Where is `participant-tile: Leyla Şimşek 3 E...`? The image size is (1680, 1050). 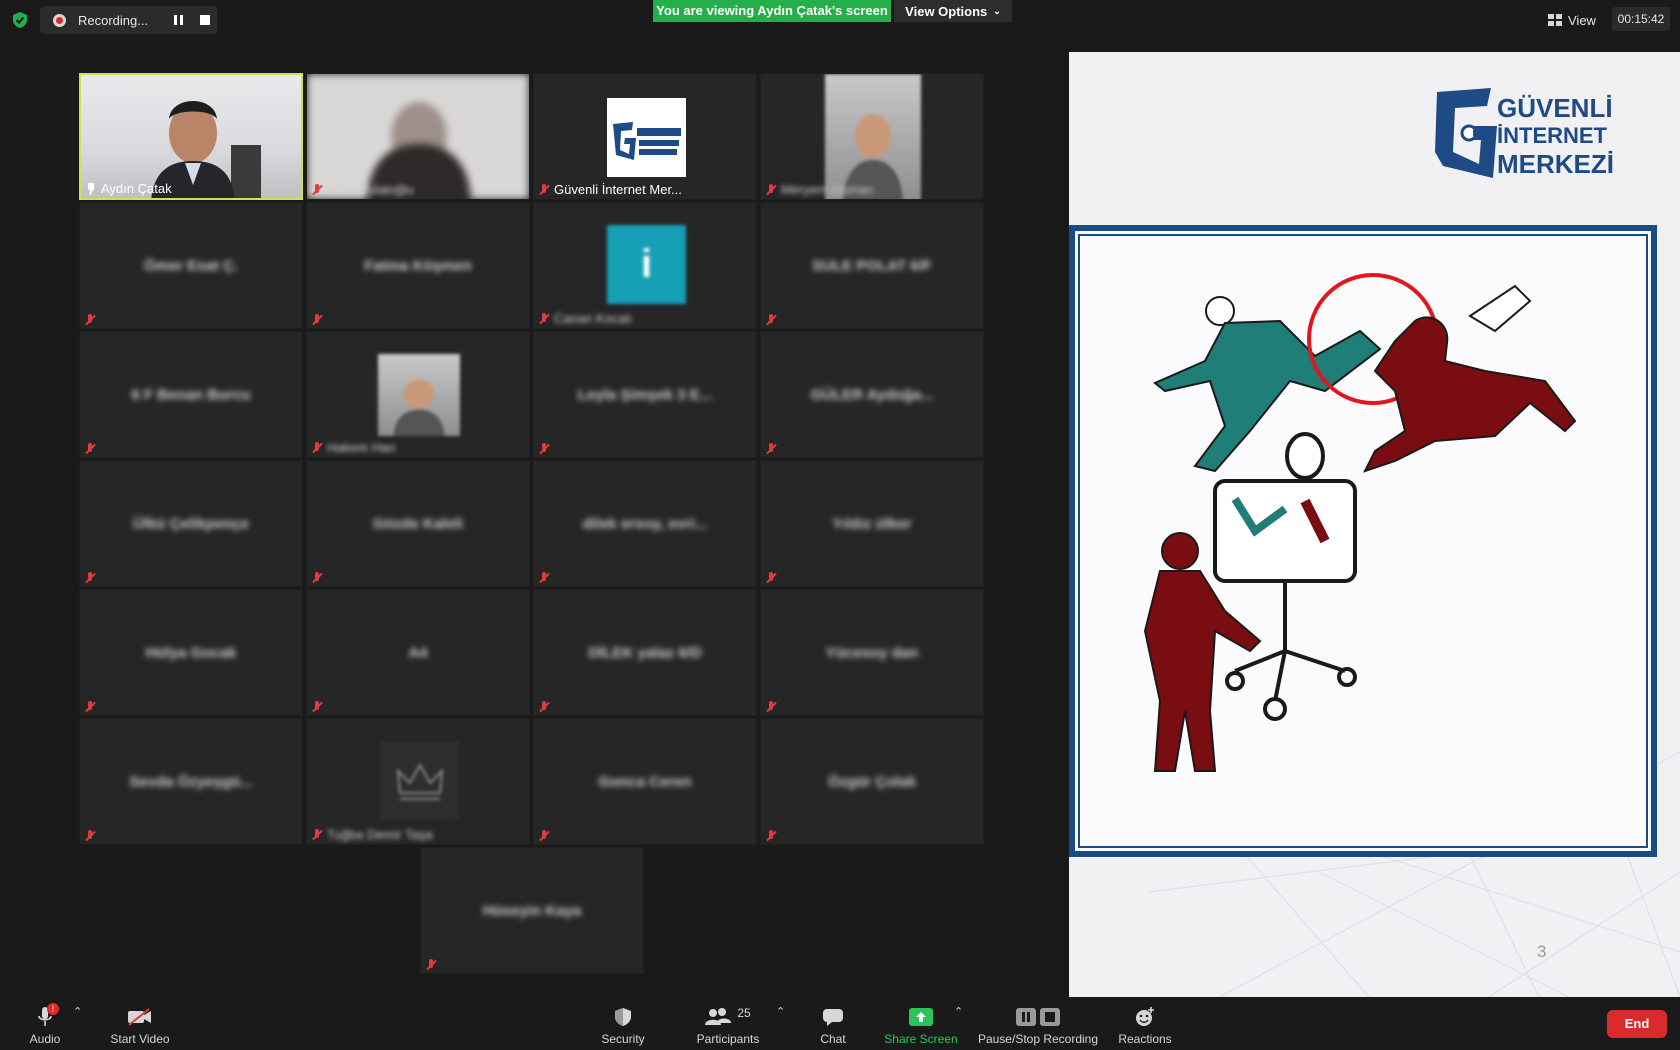 participant-tile: Leyla Şimşek 3 E... is located at coordinates (645, 394).